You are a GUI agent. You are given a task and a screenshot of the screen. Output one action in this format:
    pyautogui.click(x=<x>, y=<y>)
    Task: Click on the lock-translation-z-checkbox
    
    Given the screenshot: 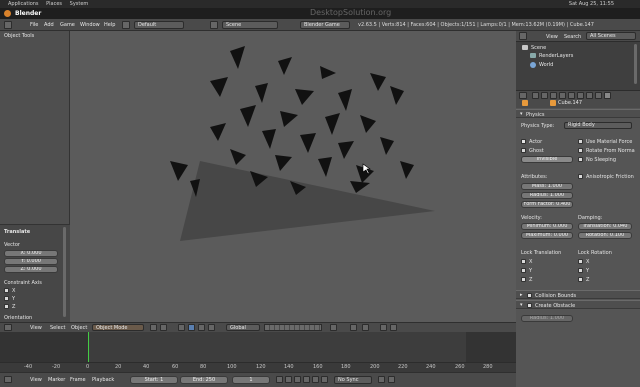 What is the action you would take?
    pyautogui.click(x=523, y=279)
    